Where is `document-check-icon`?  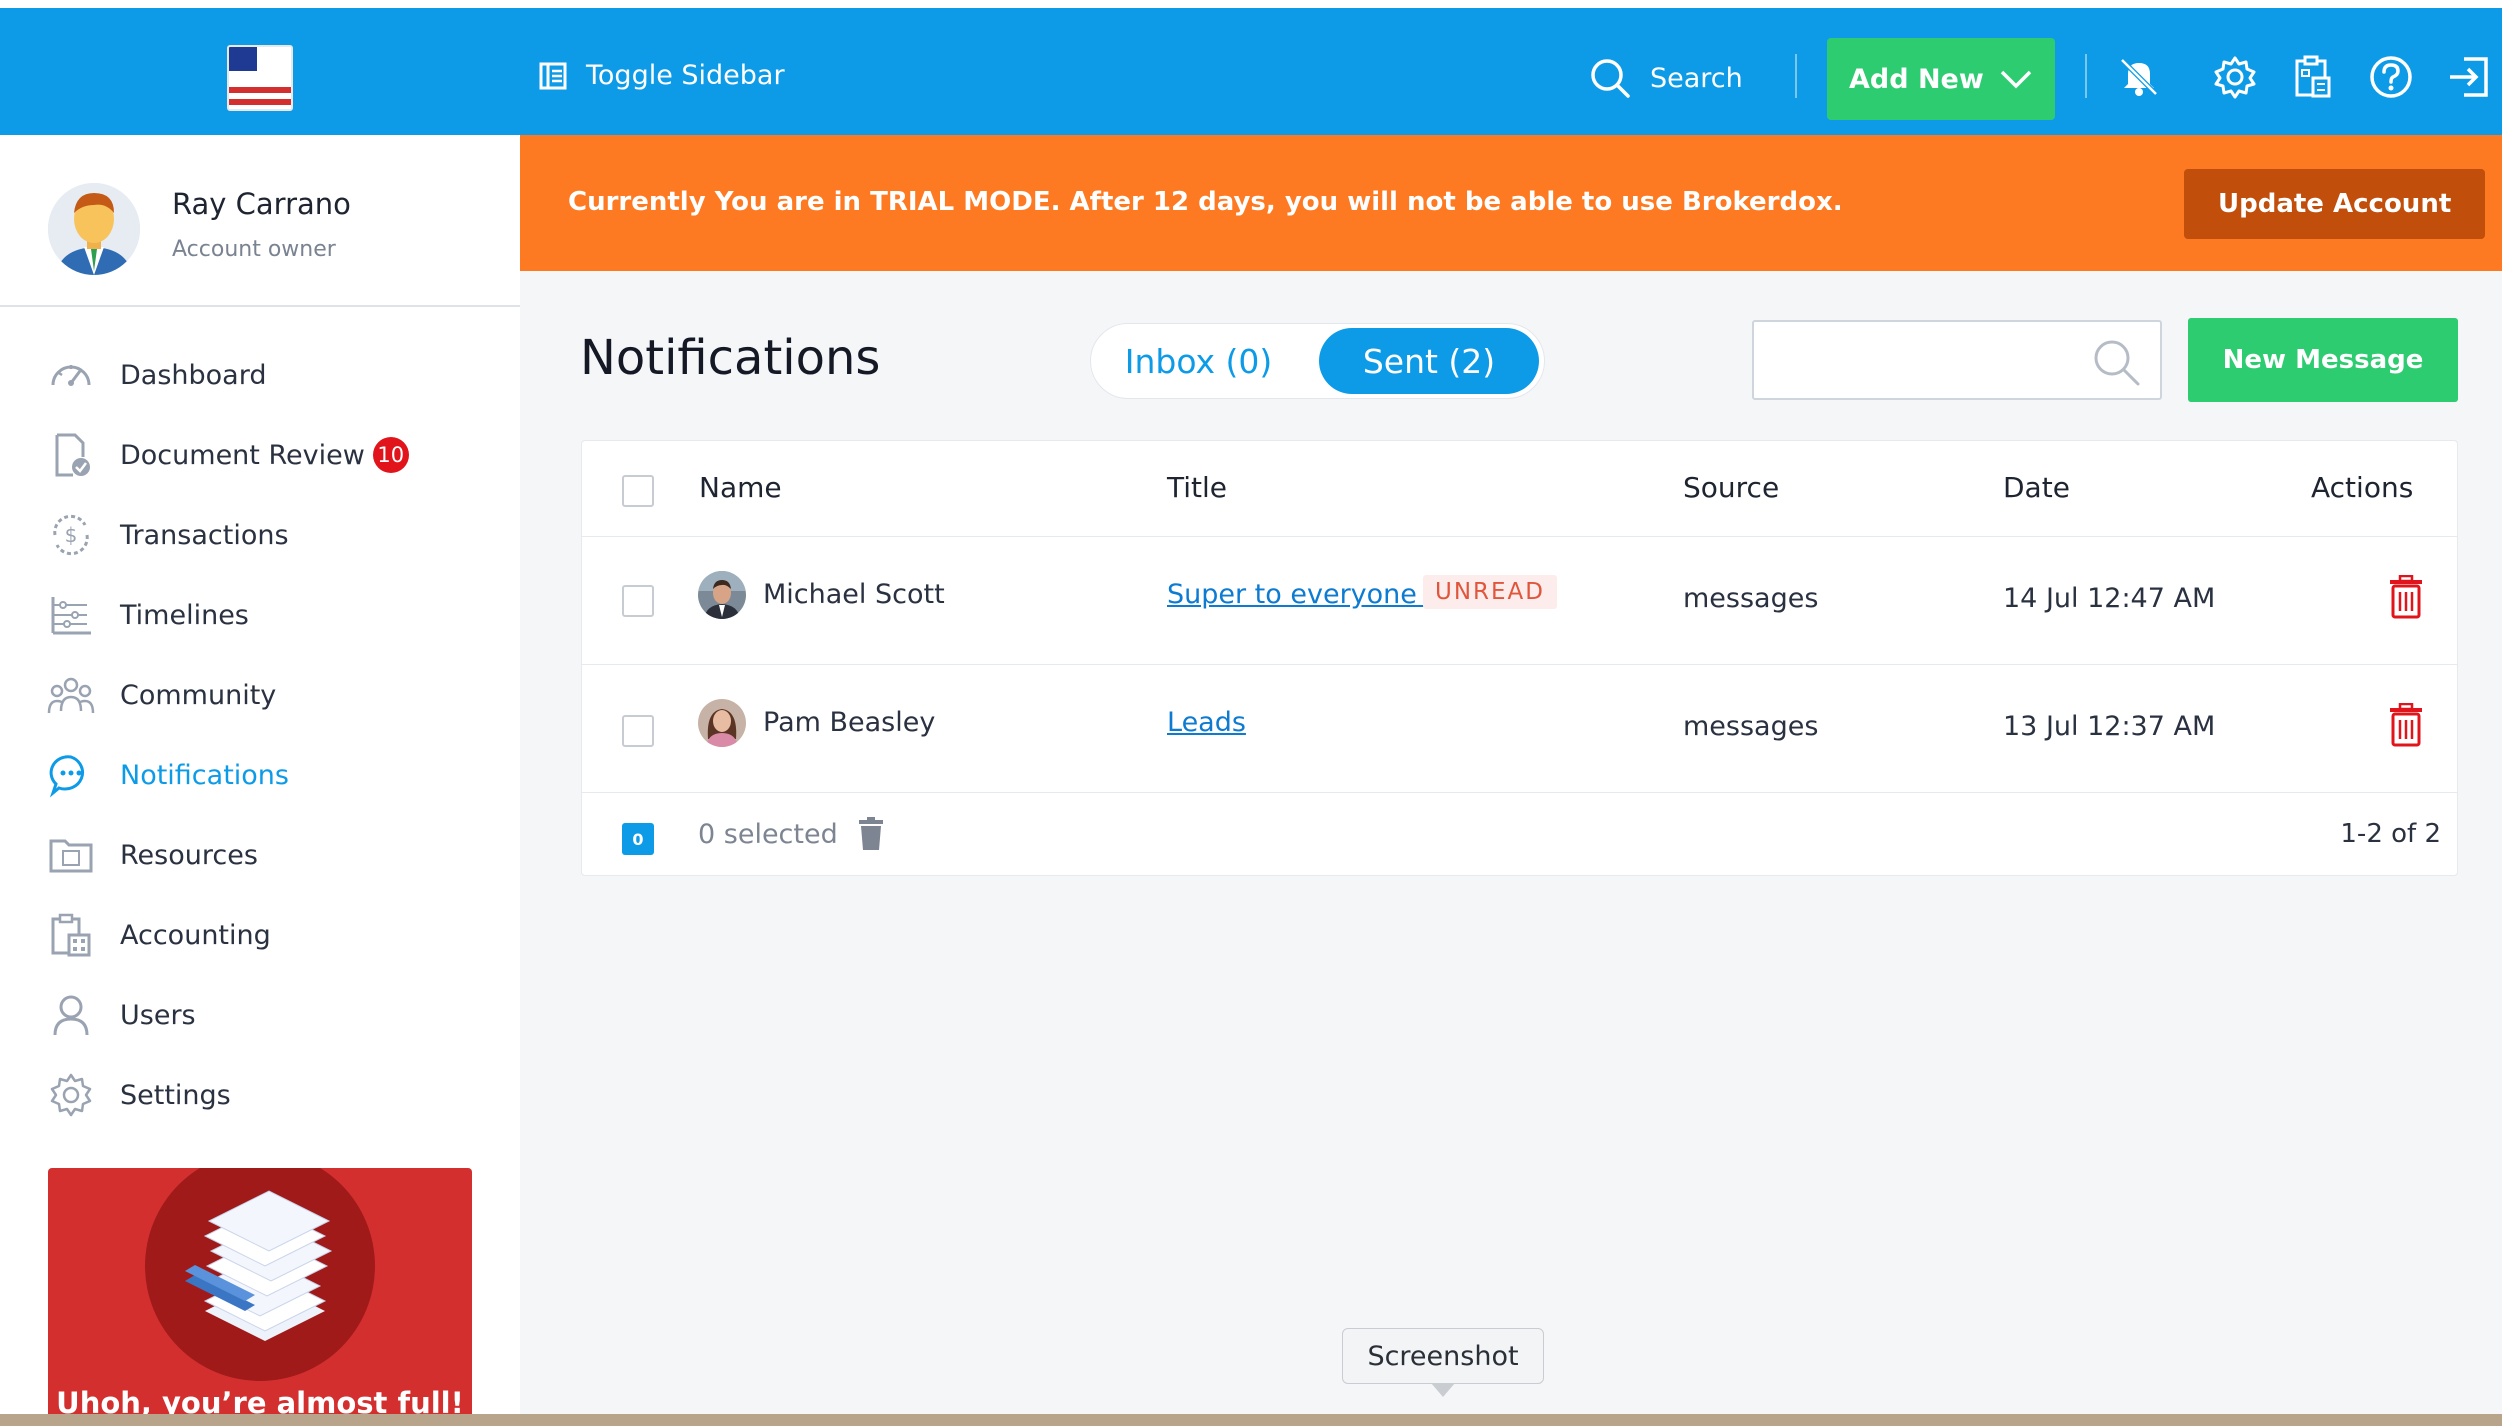
document-check-icon is located at coordinates (71, 455).